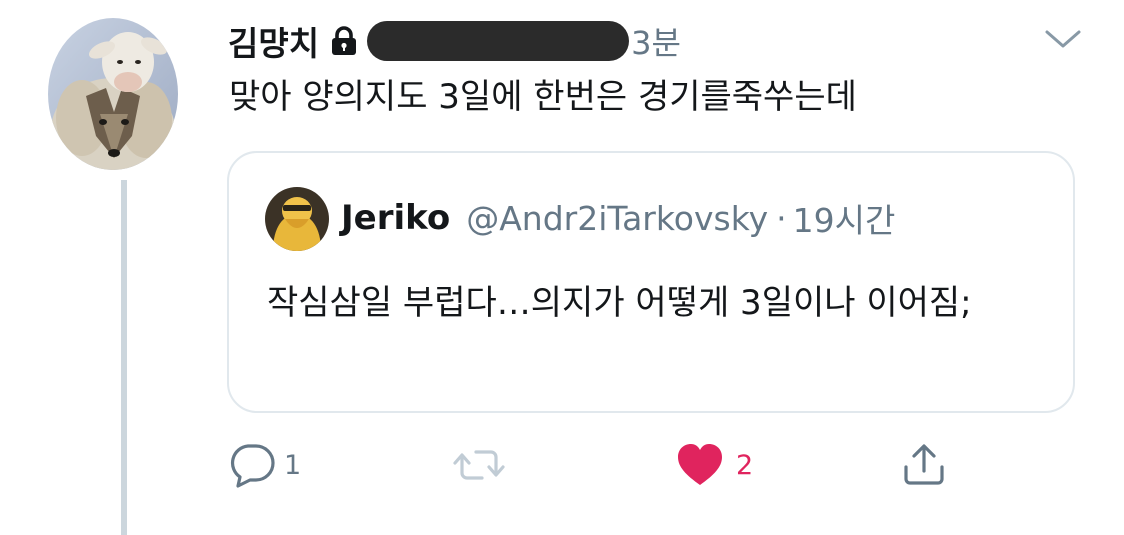  What do you see at coordinates (700, 465) in the screenshot?
I see `heart-icon` at bounding box center [700, 465].